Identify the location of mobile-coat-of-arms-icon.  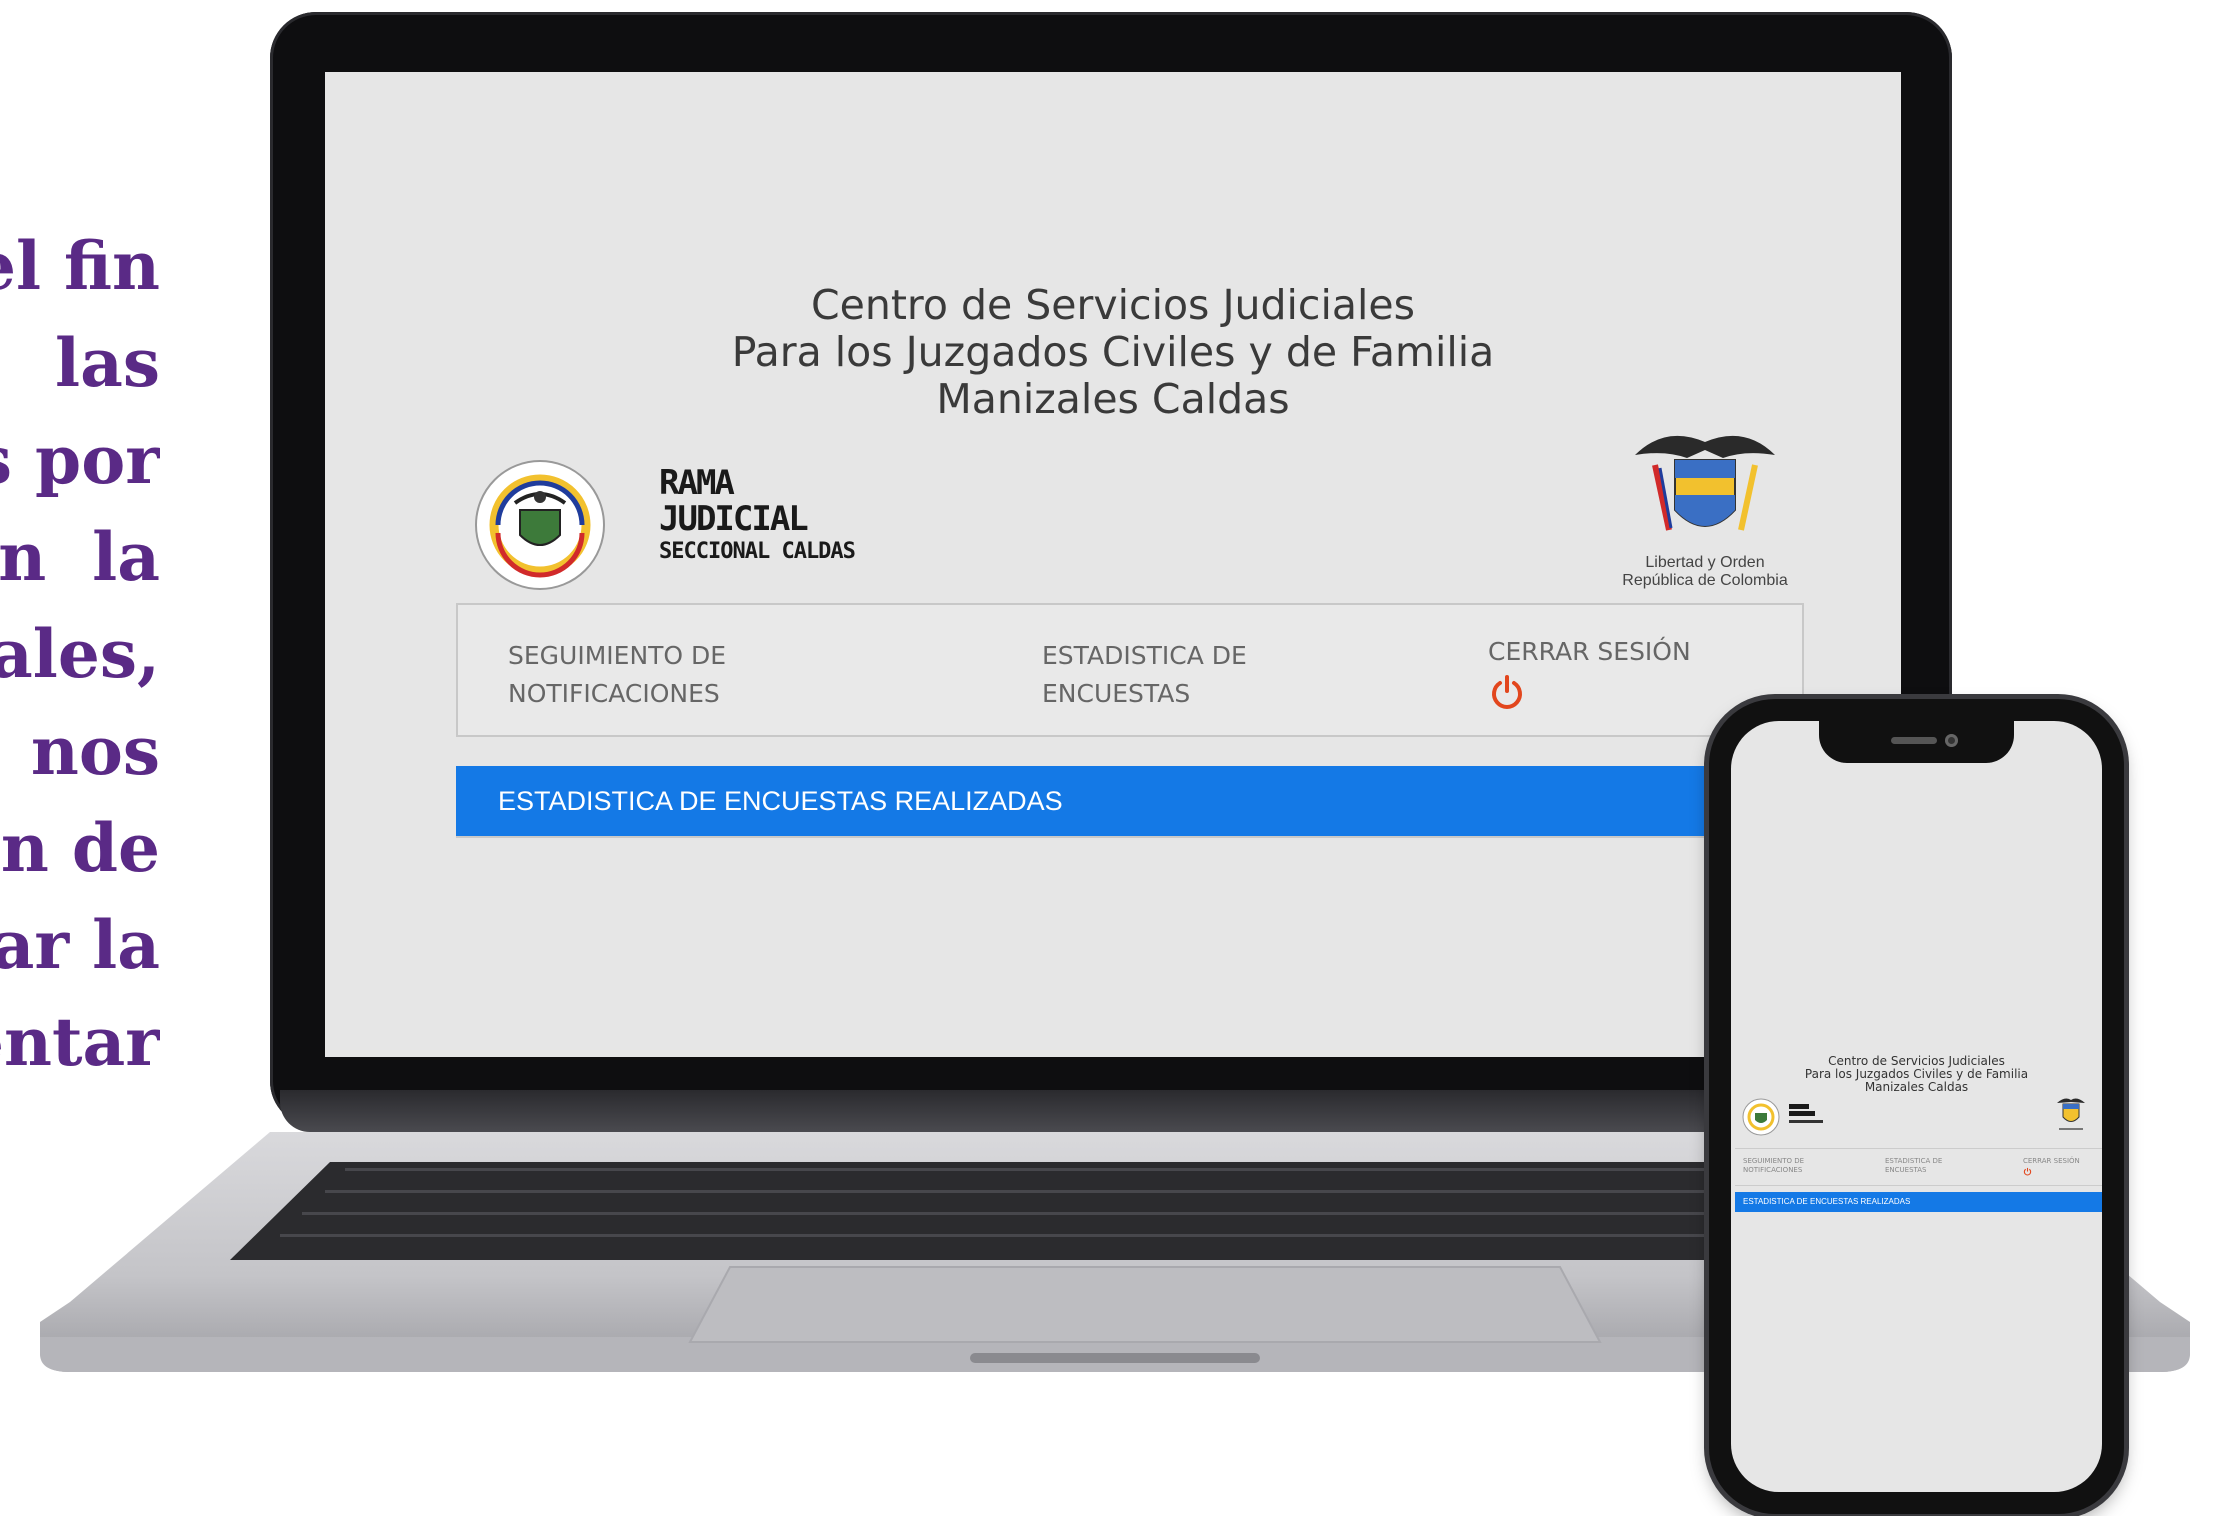
(2071, 1114).